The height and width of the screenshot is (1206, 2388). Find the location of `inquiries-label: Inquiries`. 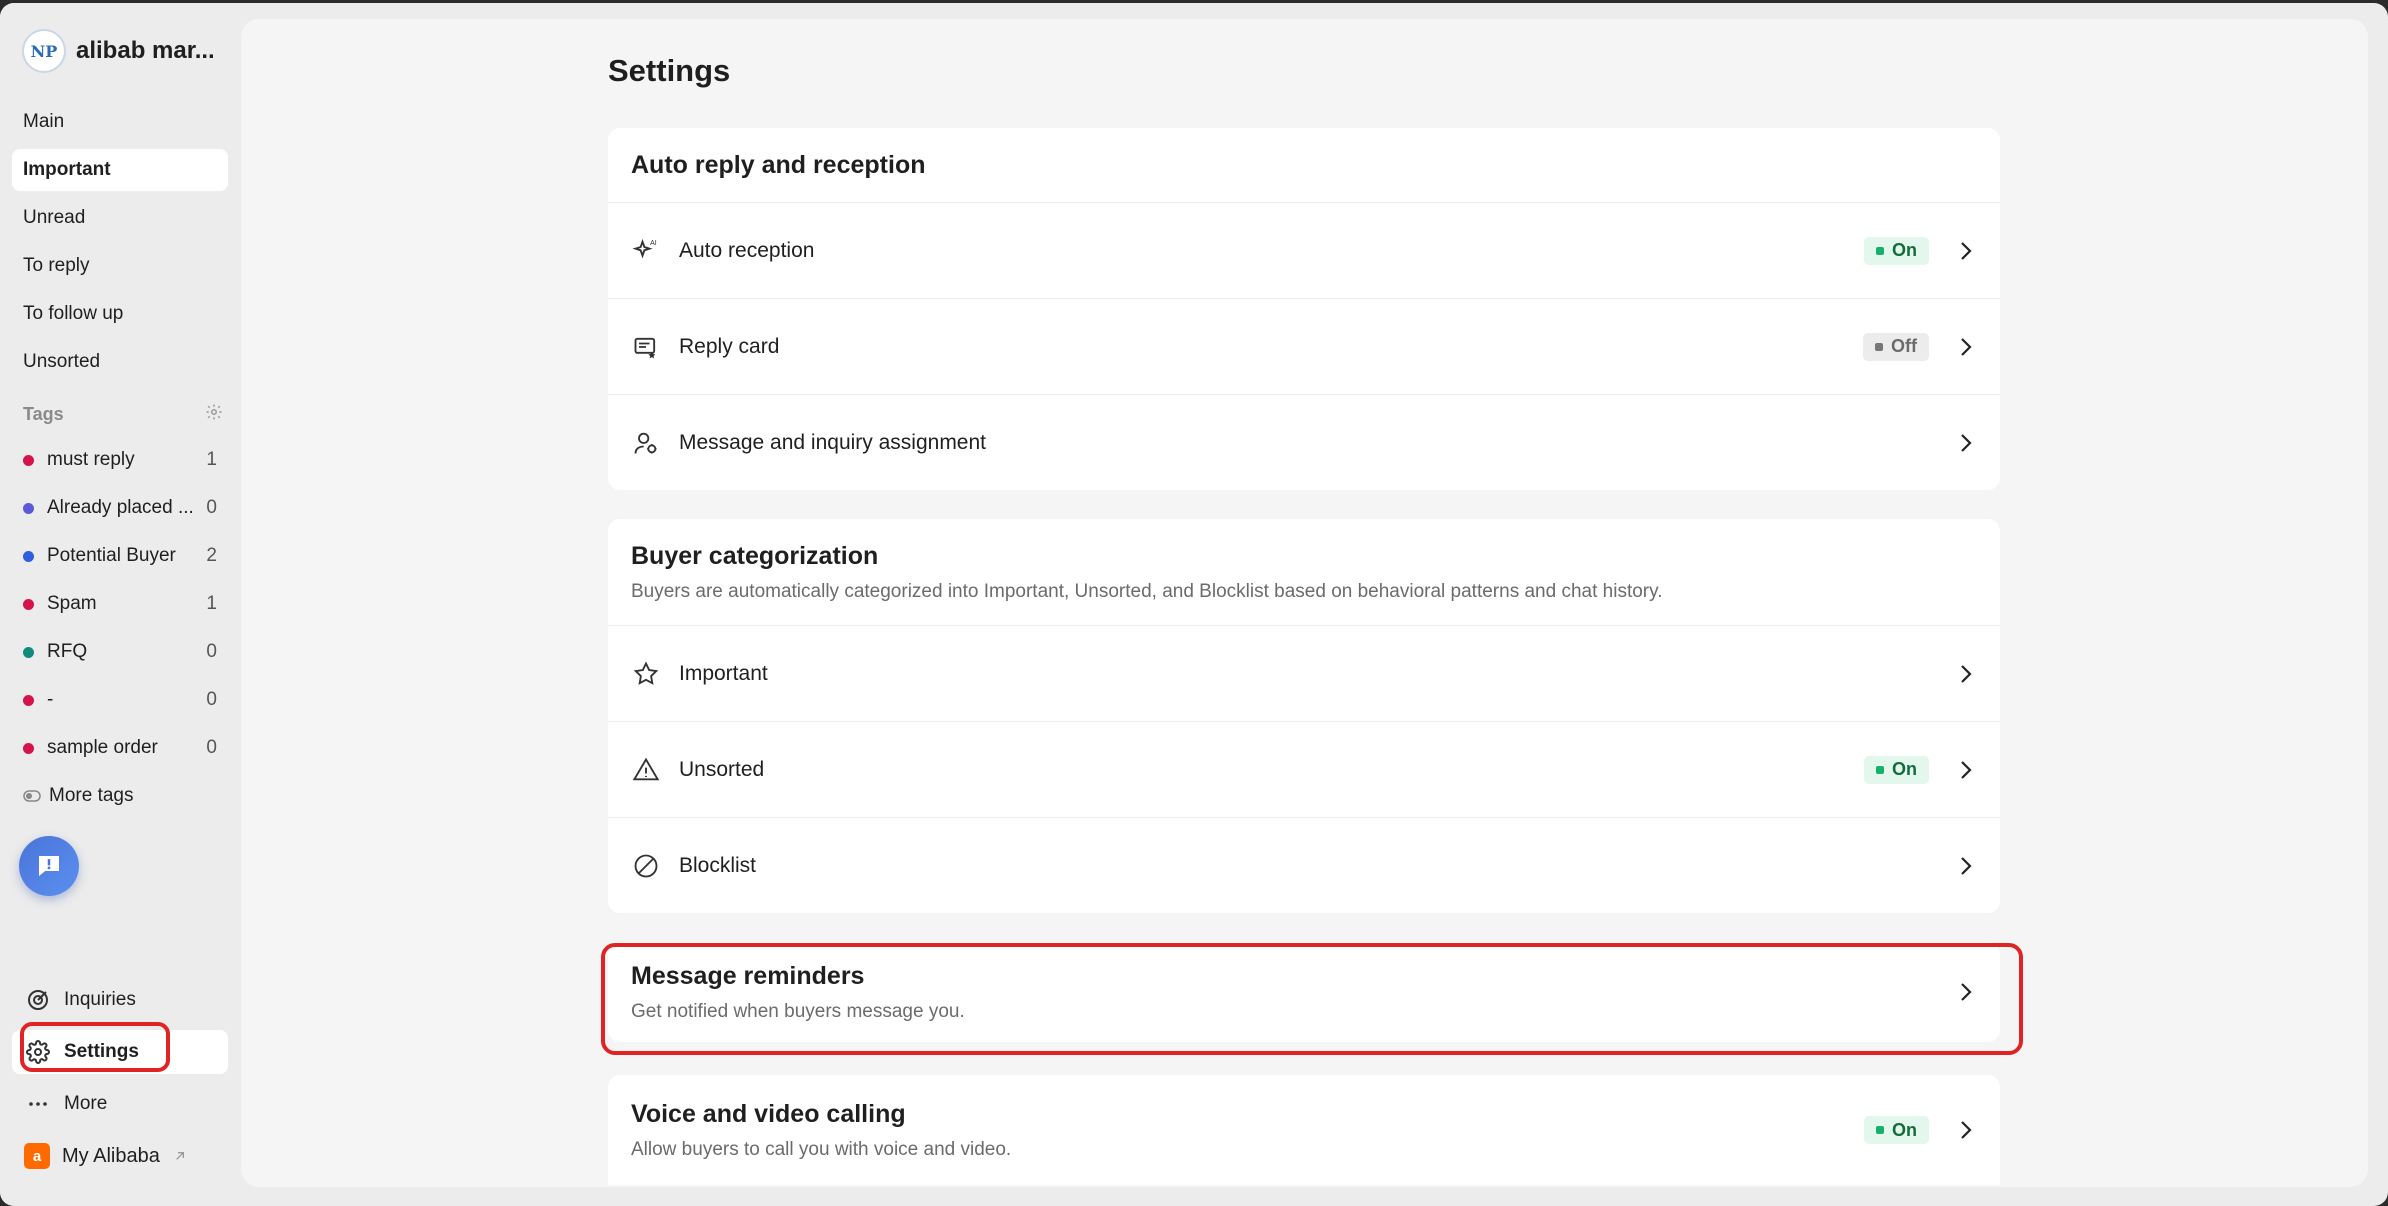

inquiries-label: Inquiries is located at coordinates (100, 999).